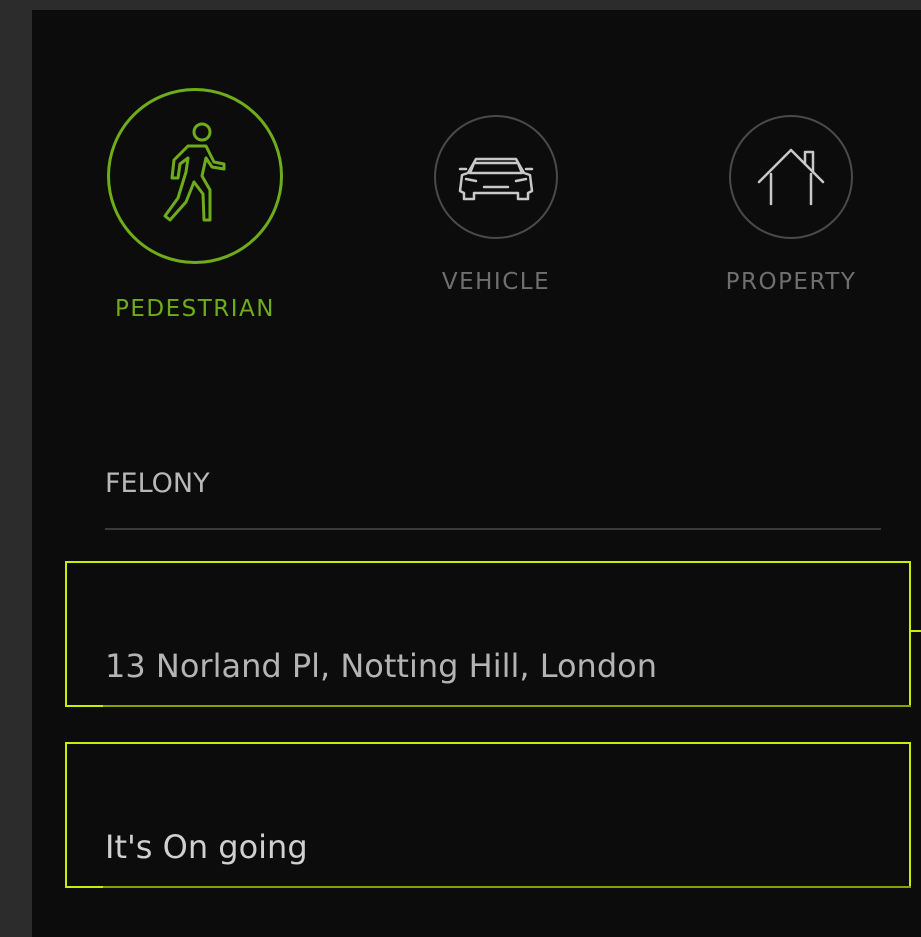 This screenshot has height=937, width=921. What do you see at coordinates (791, 282) in the screenshot?
I see `category-label: PROPERTY` at bounding box center [791, 282].